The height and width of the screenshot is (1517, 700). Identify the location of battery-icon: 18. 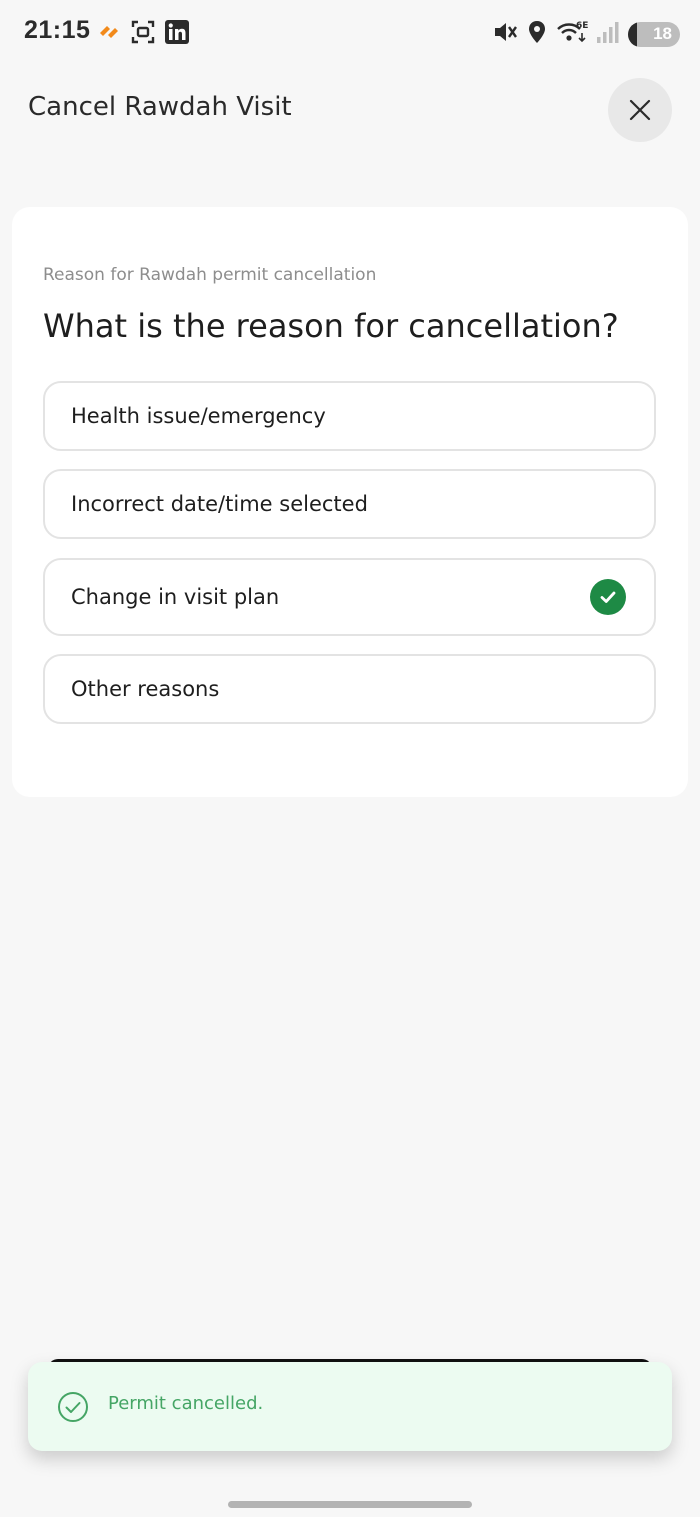
(654, 34).